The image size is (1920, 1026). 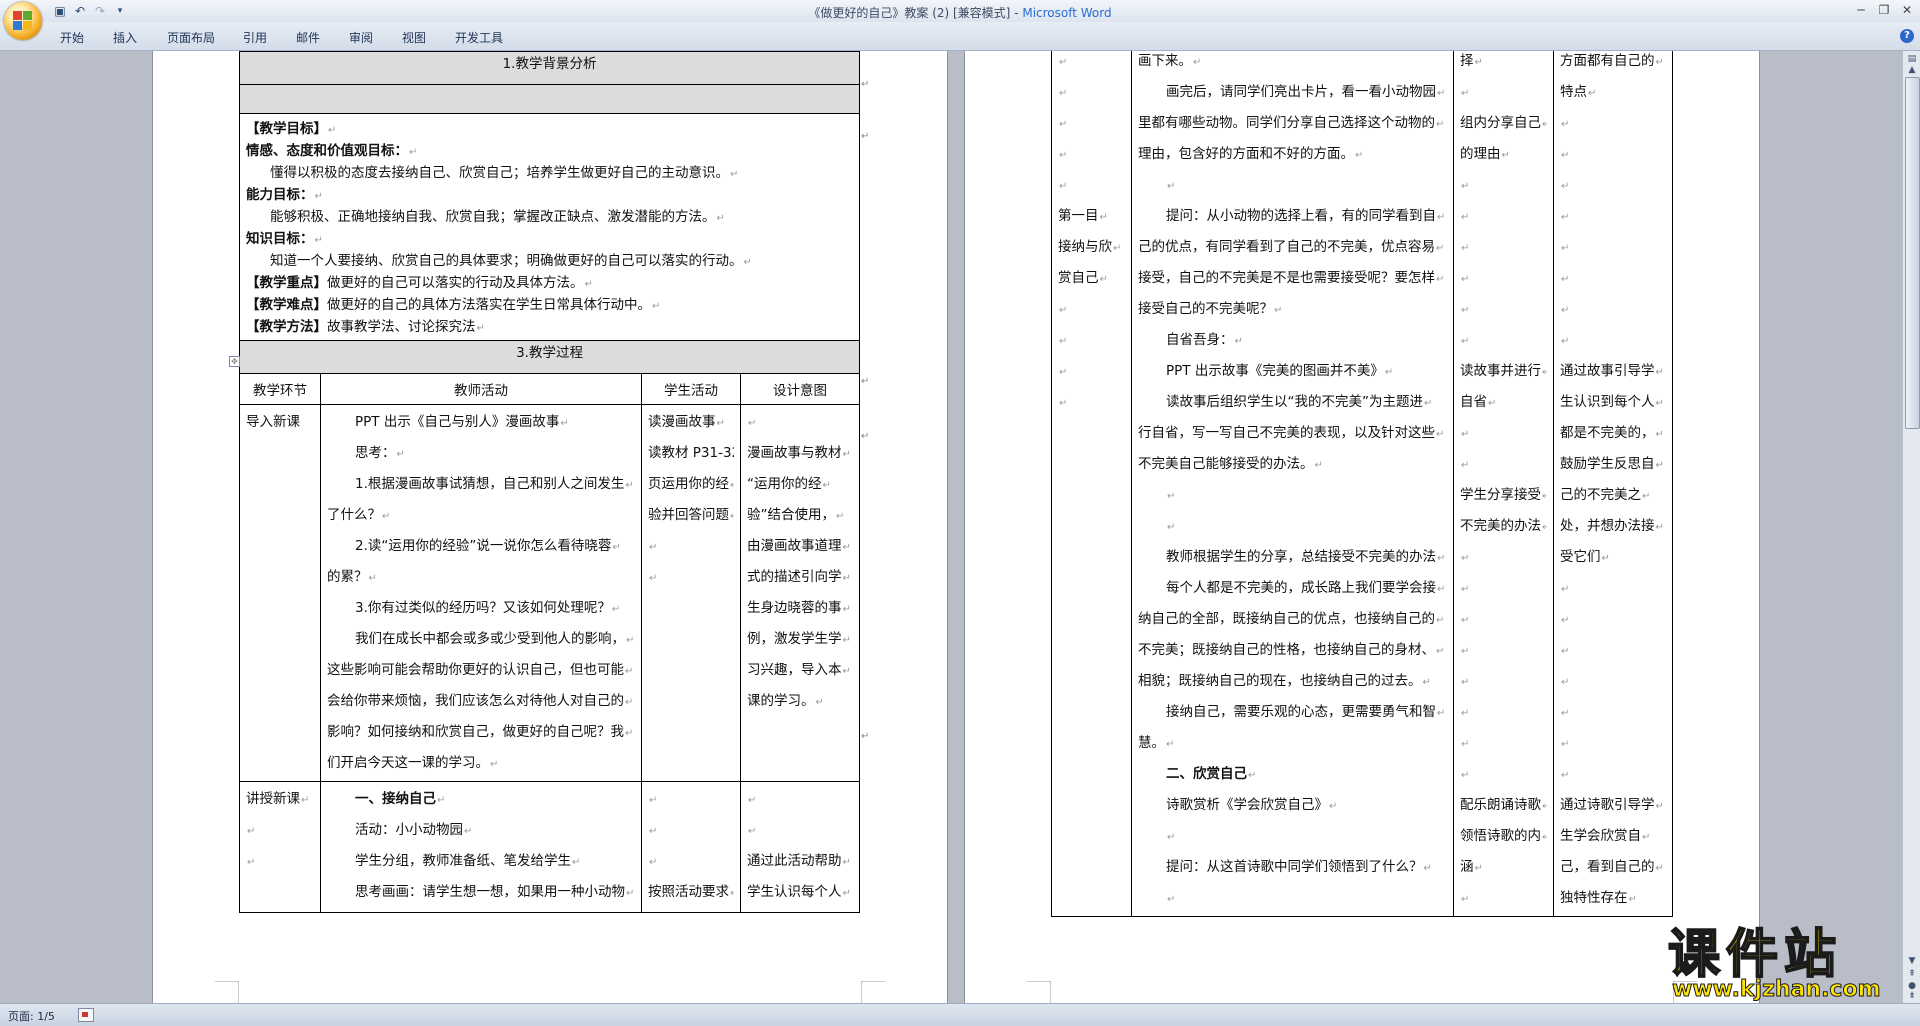 What do you see at coordinates (1907, 10) in the screenshot?
I see `close-icon: ✕` at bounding box center [1907, 10].